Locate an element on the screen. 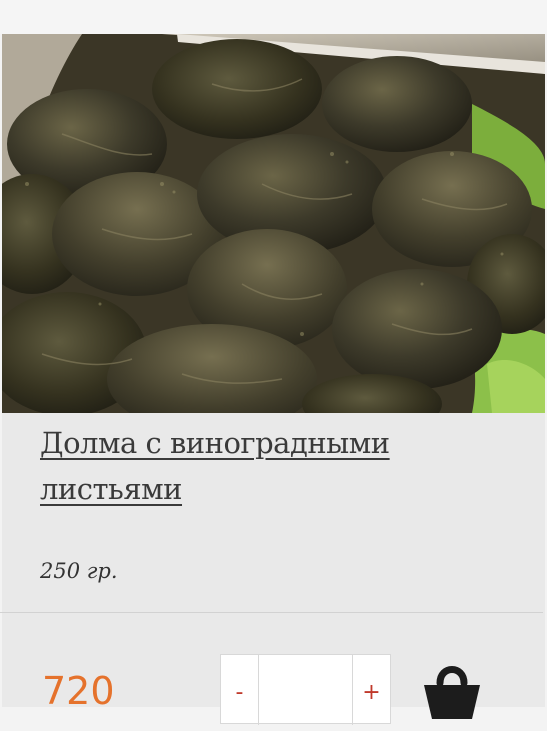 The height and width of the screenshot is (731, 547). decrease-button: - is located at coordinates (240, 690).